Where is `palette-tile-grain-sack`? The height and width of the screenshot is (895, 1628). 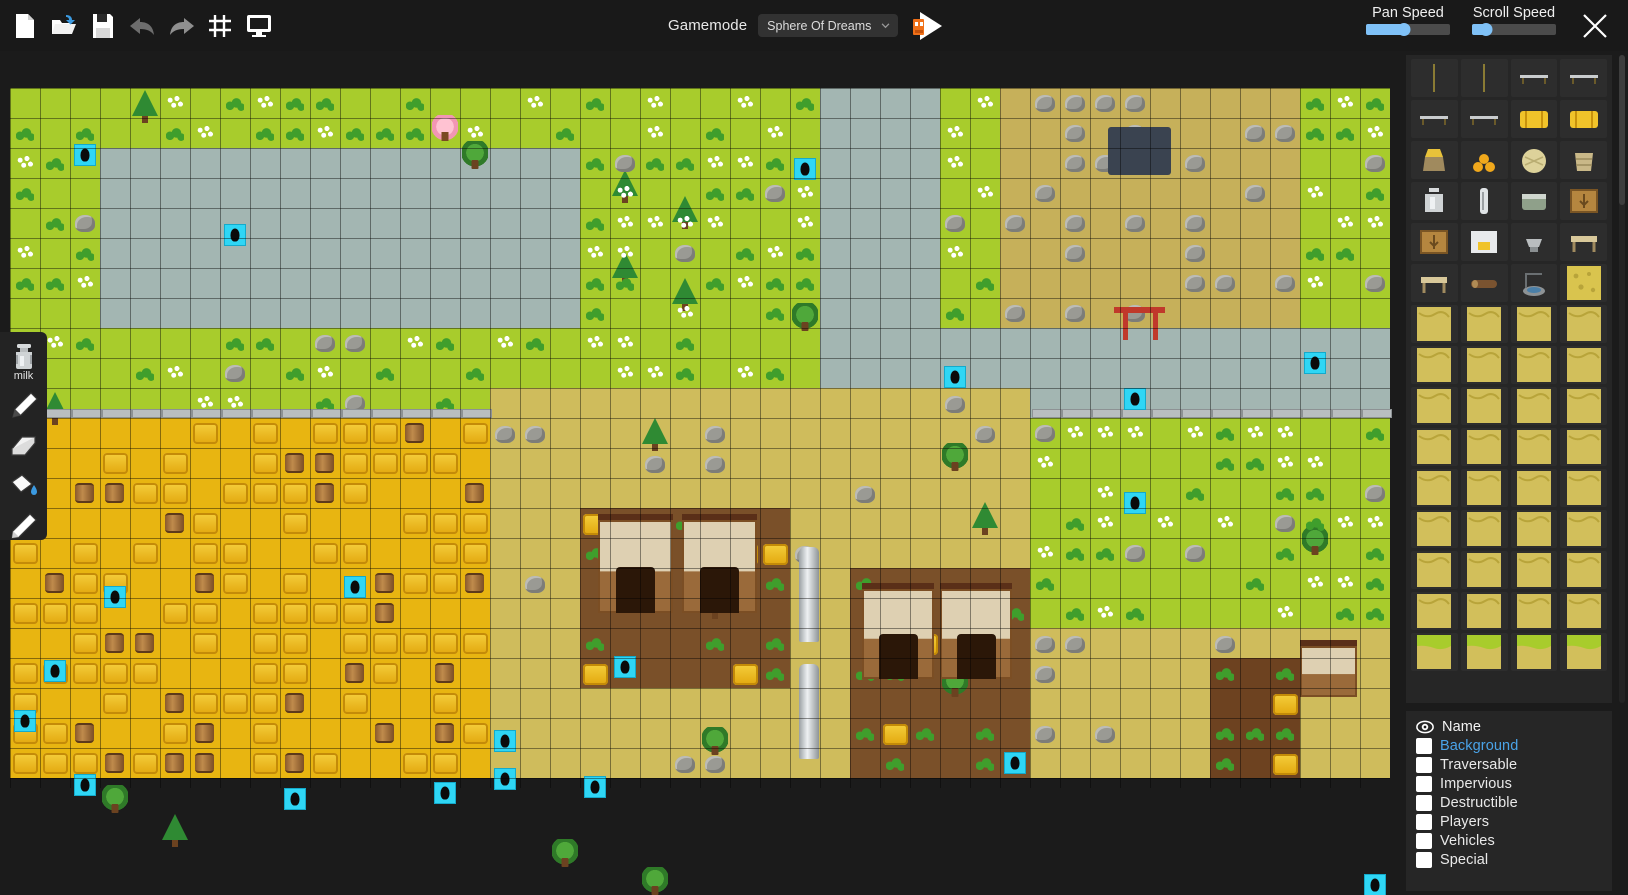 palette-tile-grain-sack is located at coordinates (1434, 160).